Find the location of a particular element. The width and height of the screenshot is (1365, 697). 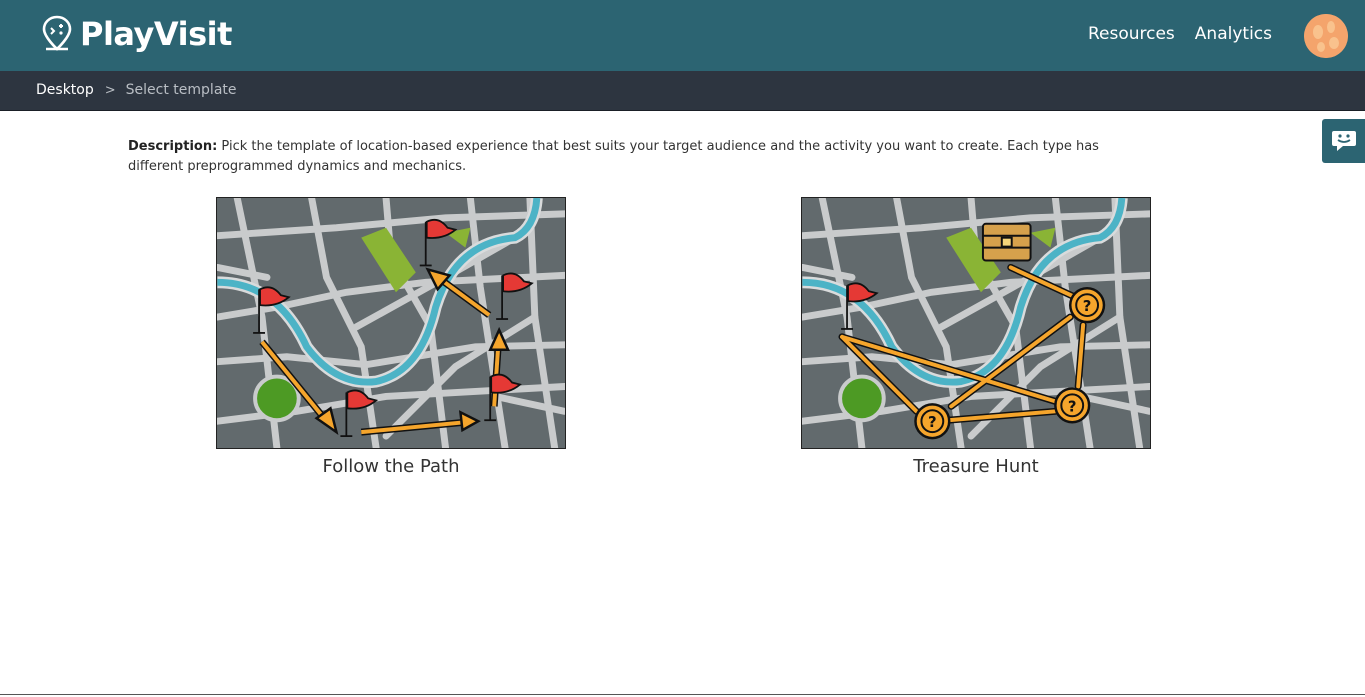

nav-analytics: Analytics is located at coordinates (1233, 34).